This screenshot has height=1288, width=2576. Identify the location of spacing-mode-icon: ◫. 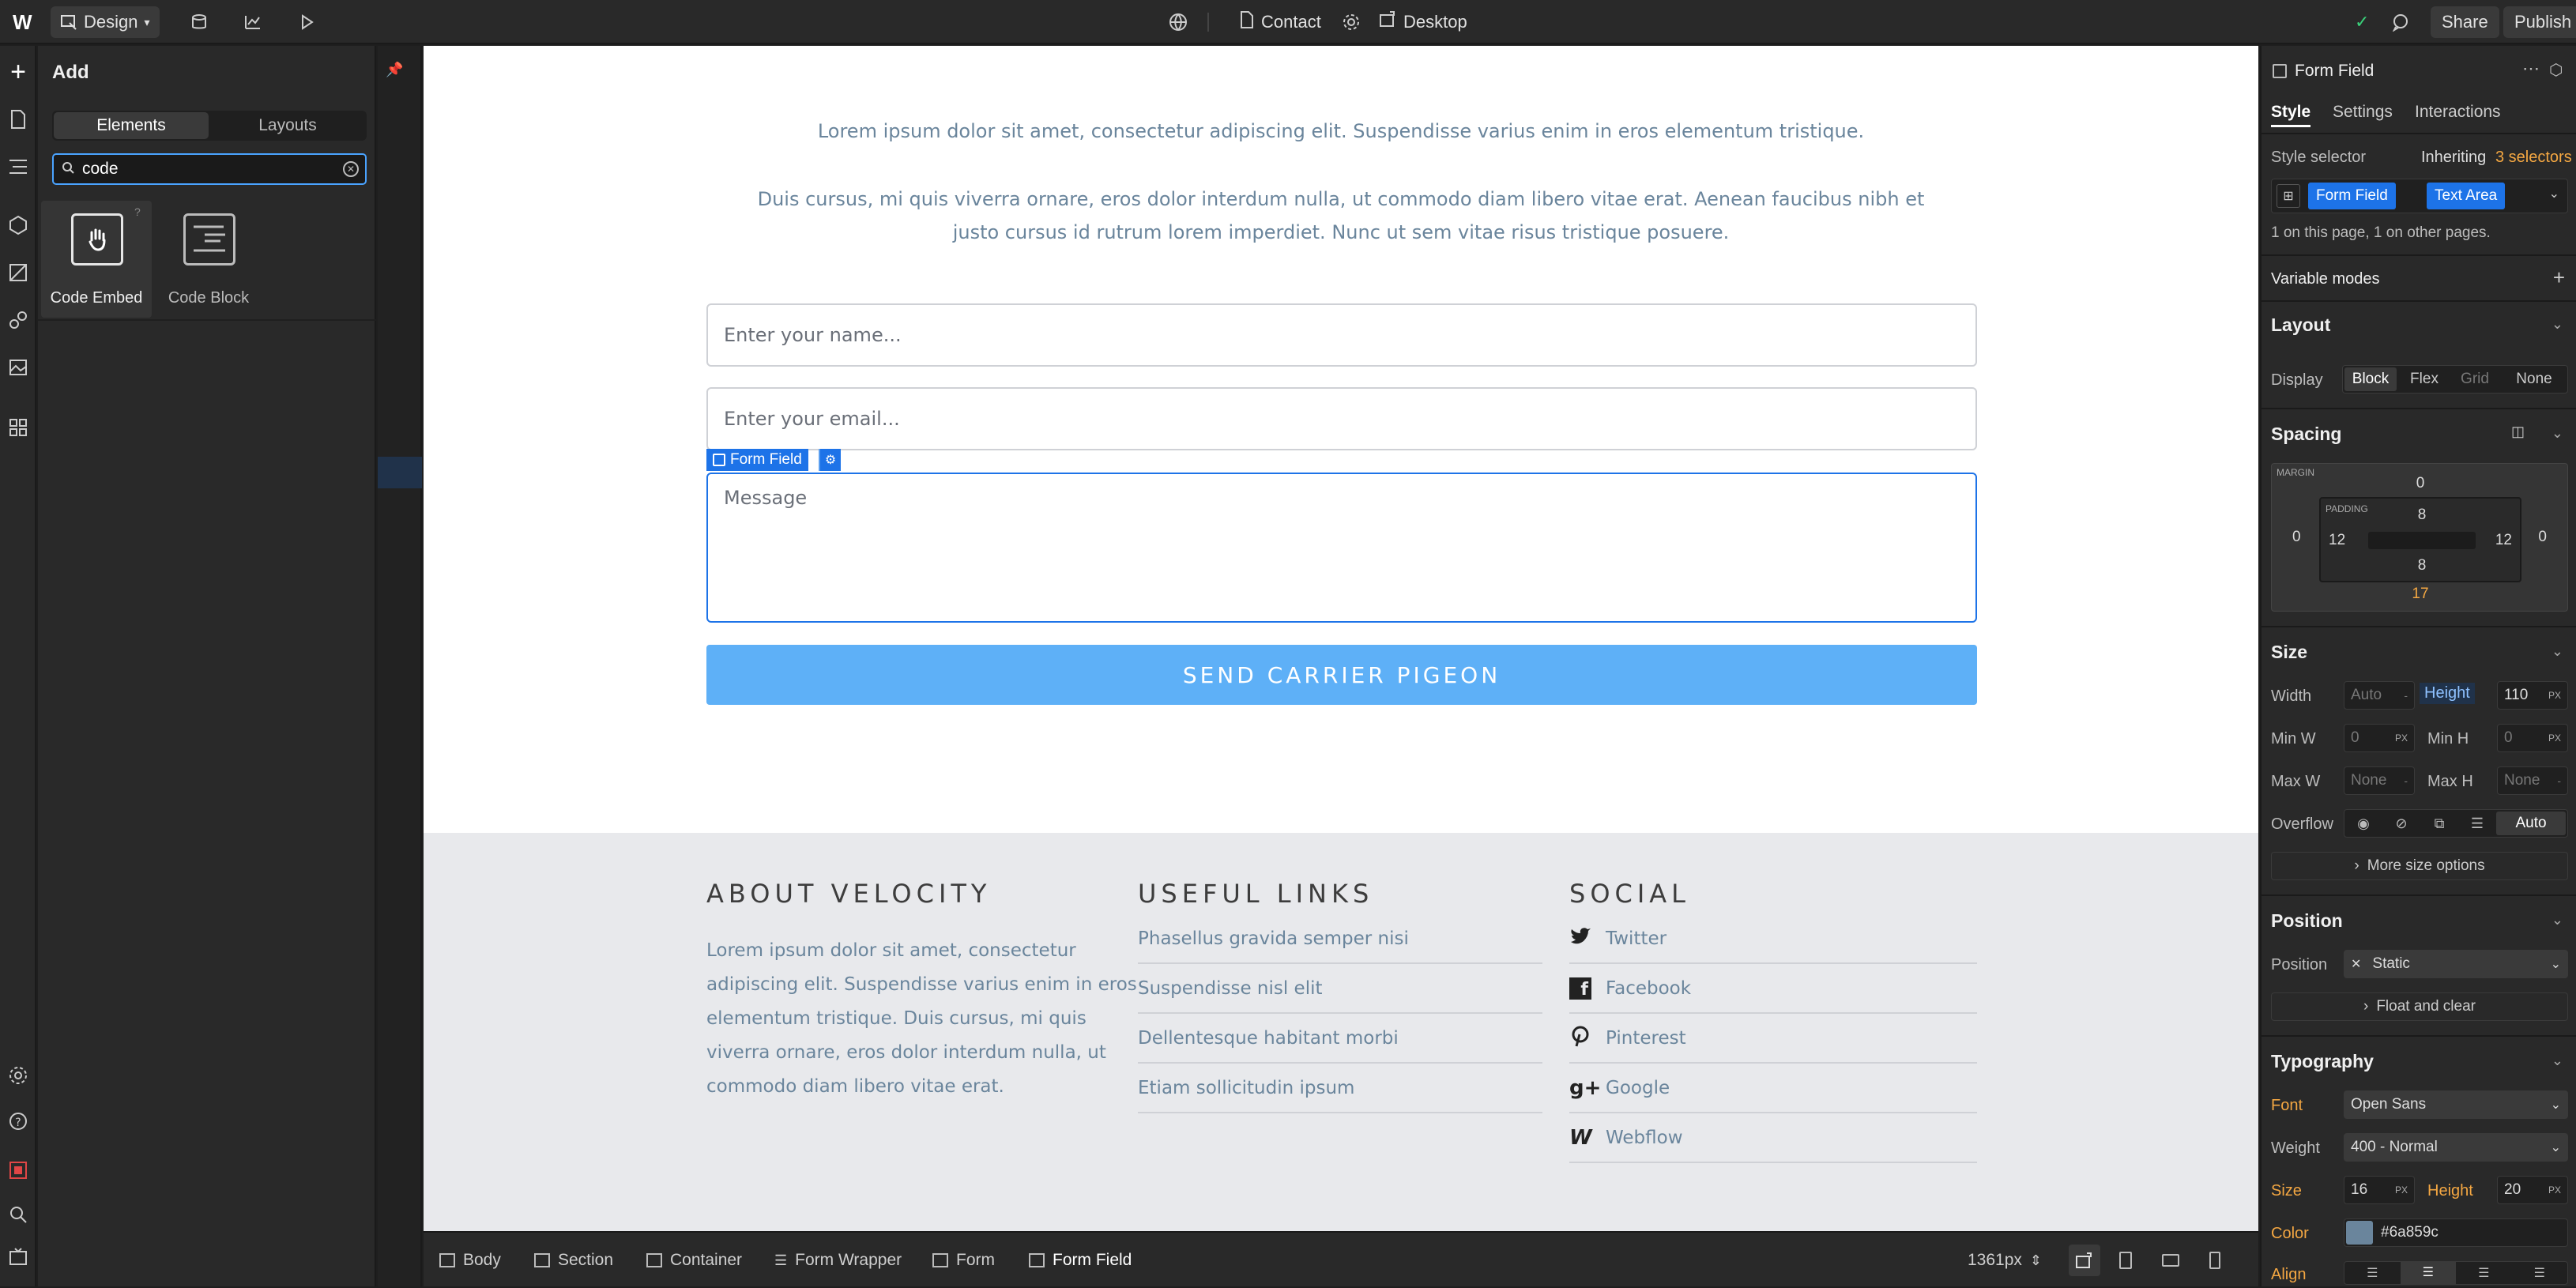
(2518, 432).